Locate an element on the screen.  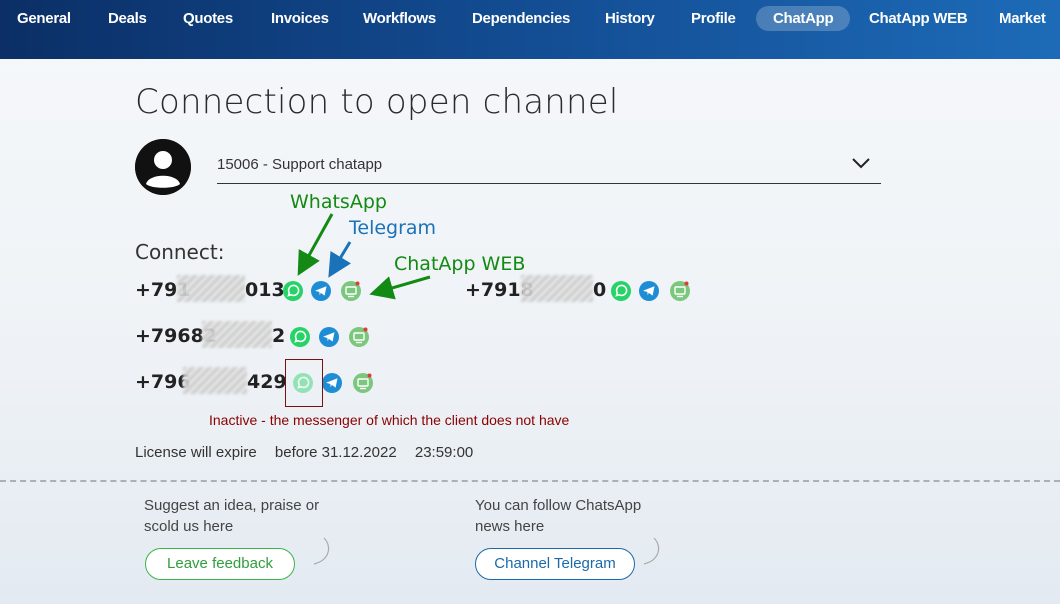
news-text: You can follow ChatsApp news here is located at coordinates (558, 516).